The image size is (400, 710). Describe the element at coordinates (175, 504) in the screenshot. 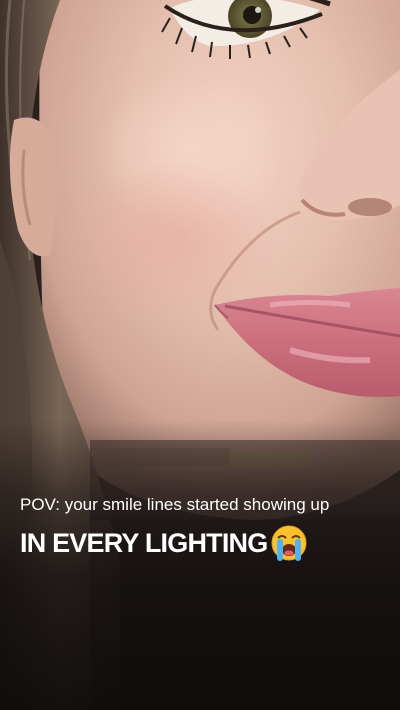

I see `caption-line-pov: POV: your smile lines started showing up` at that location.